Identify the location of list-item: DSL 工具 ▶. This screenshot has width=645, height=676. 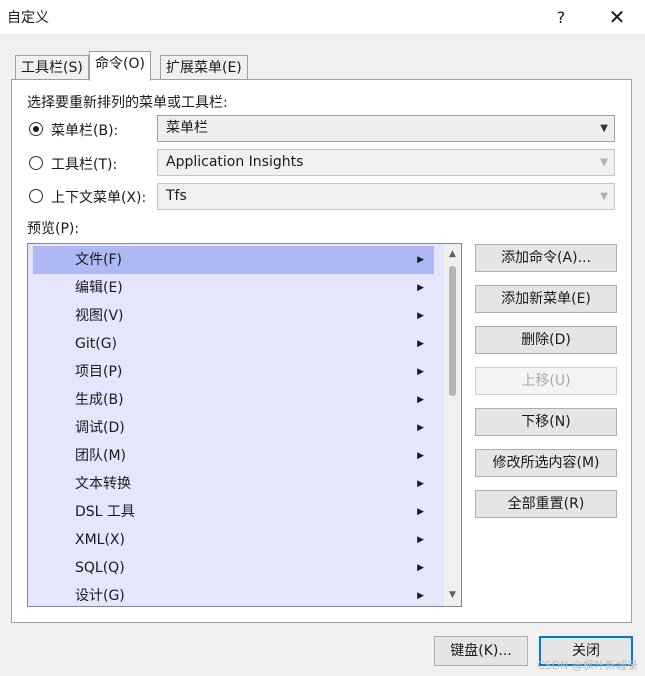
(233, 512).